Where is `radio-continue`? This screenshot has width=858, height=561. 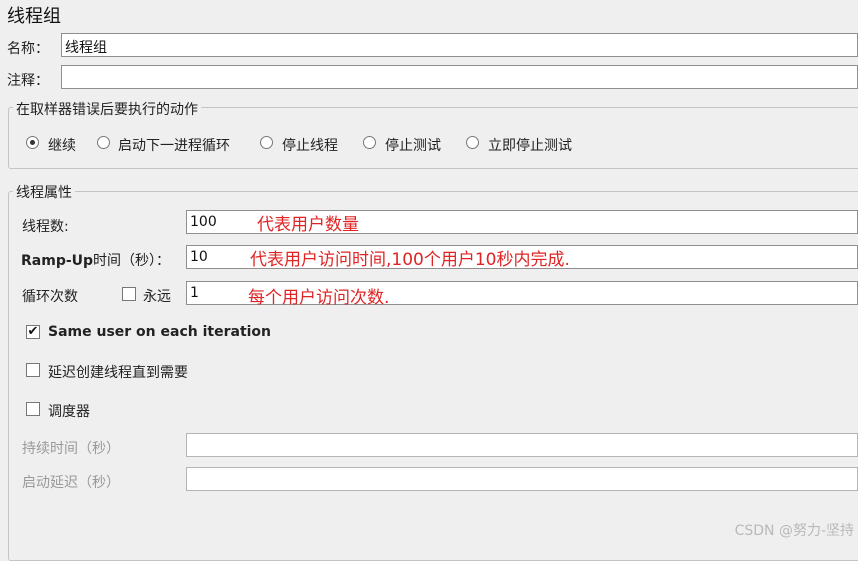 radio-continue is located at coordinates (32, 142).